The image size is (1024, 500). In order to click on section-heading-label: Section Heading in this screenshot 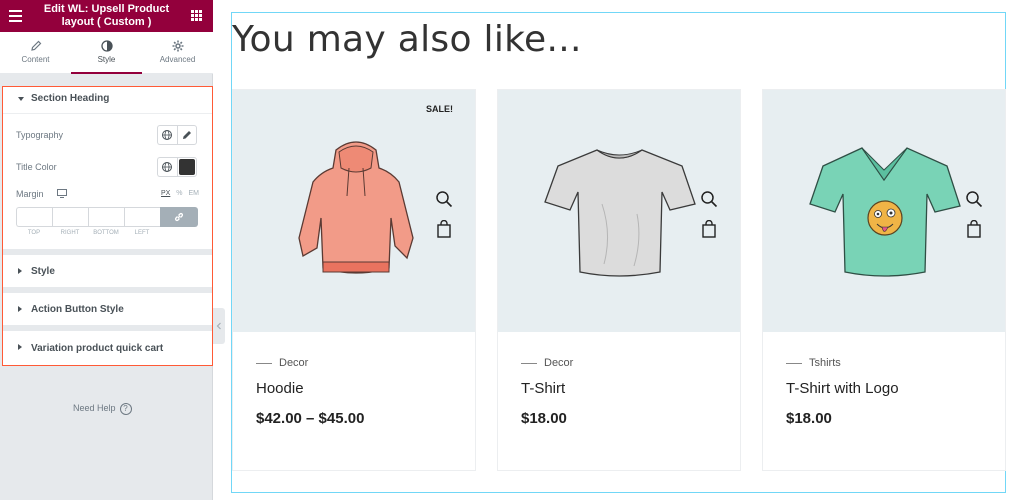, I will do `click(70, 98)`.